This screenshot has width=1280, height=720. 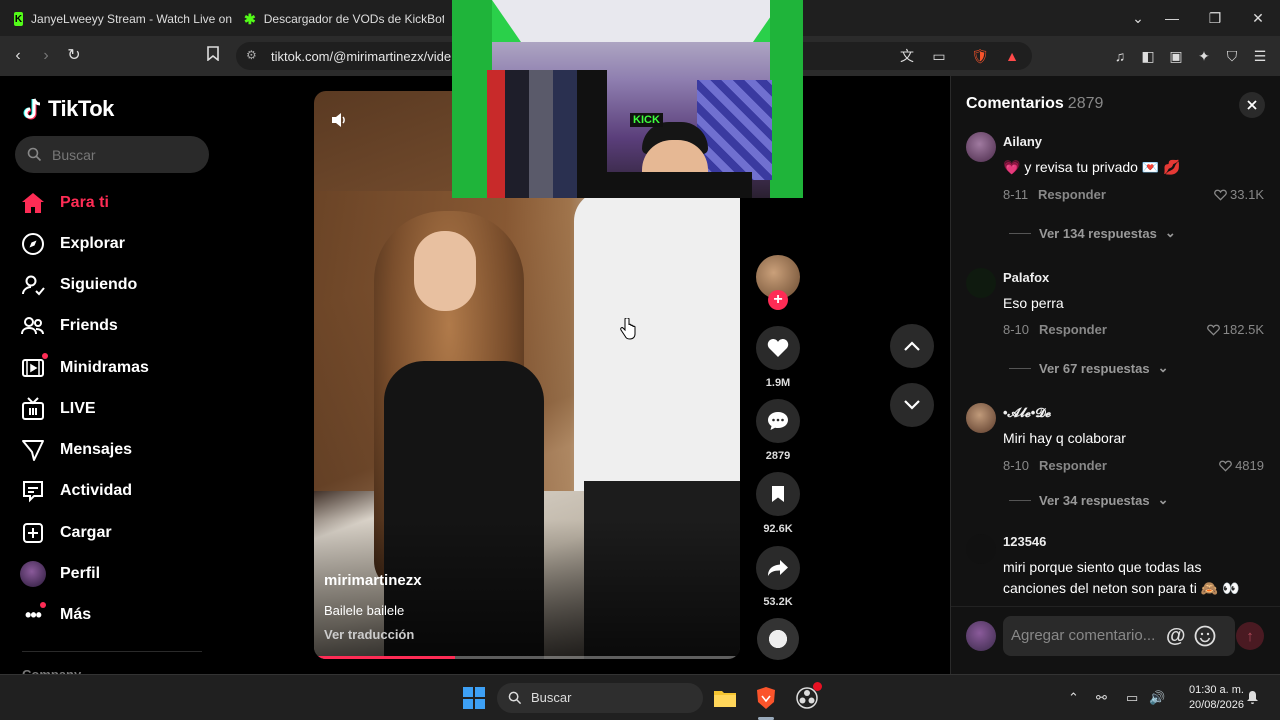 What do you see at coordinates (1241, 465) in the screenshot?
I see `comment-like-button: 4819` at bounding box center [1241, 465].